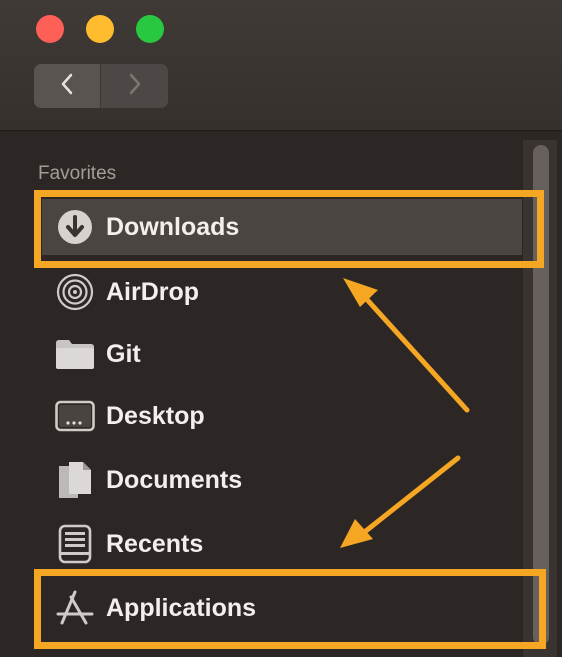  Describe the element at coordinates (282, 292) in the screenshot. I see `sidebar-item-airdrop: AirDrop` at that location.